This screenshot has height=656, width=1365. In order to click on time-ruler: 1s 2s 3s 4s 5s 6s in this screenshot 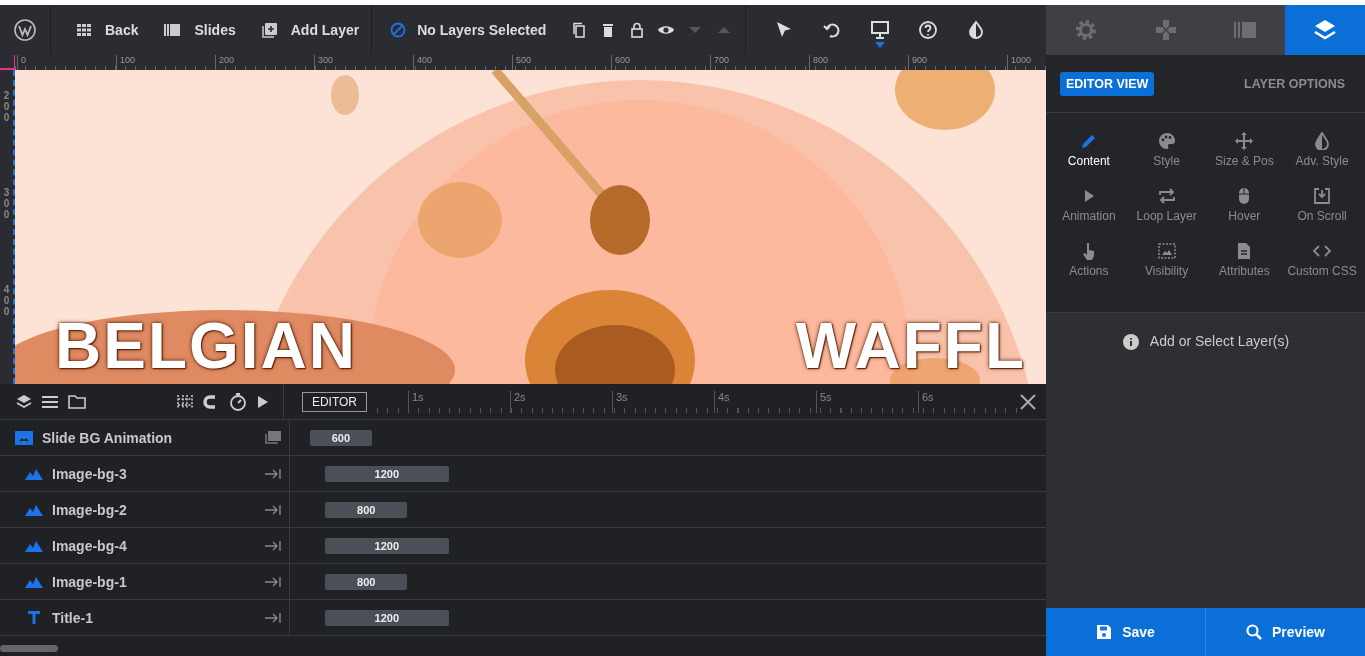, I will do `click(698, 402)`.